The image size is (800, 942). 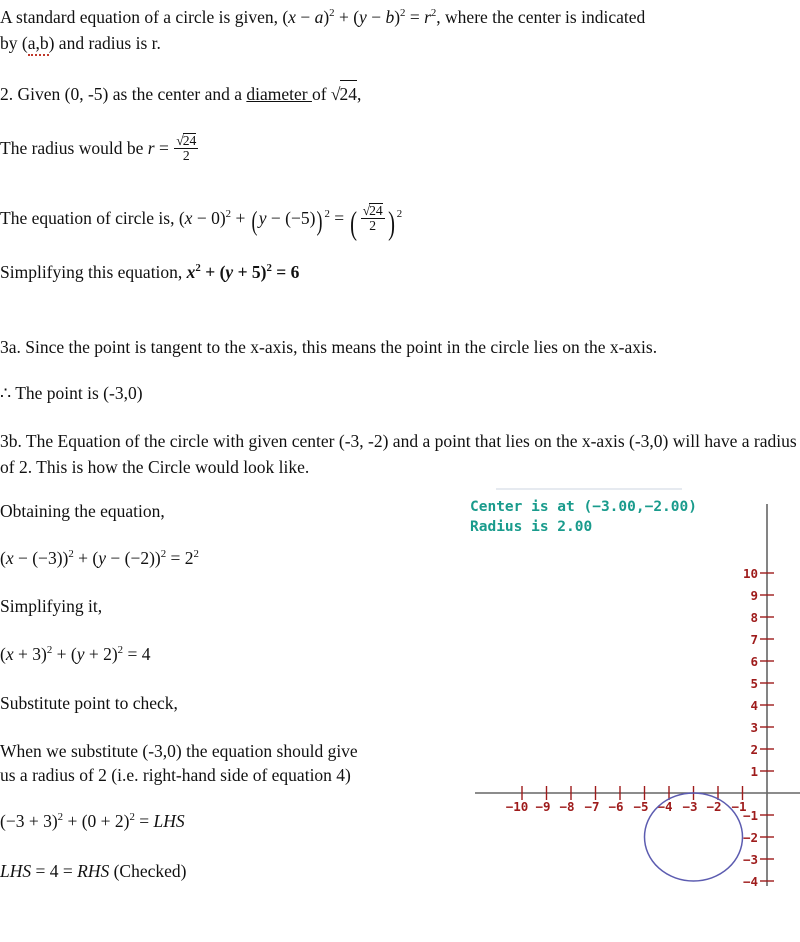 What do you see at coordinates (566, 806) in the screenshot?
I see `svg-text: −8` at bounding box center [566, 806].